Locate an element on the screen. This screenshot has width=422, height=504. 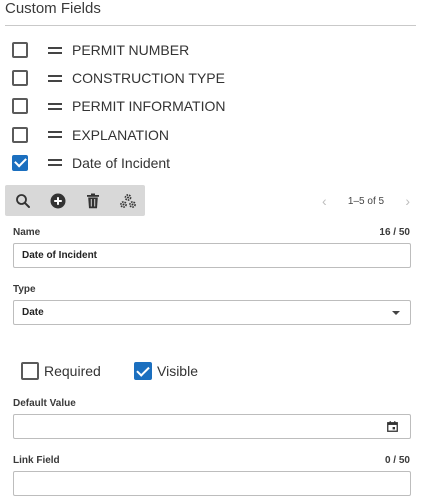
add-field-button is located at coordinates (57, 200).